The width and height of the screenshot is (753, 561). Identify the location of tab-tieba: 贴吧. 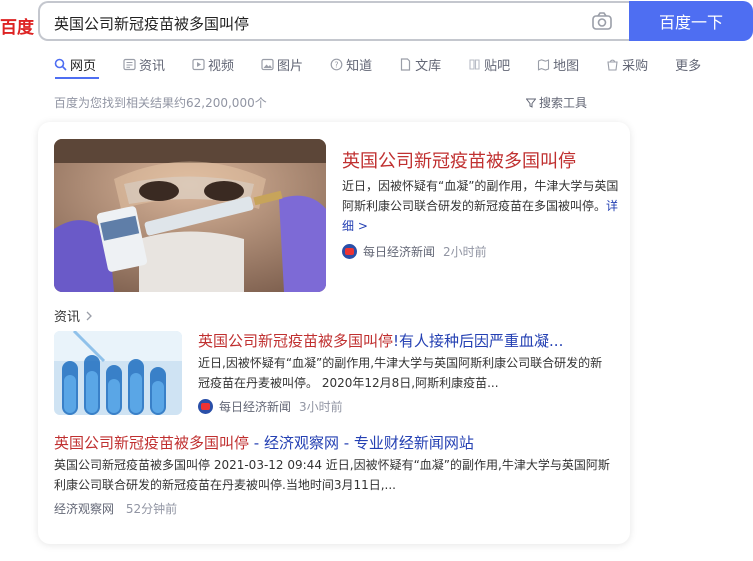
(489, 64).